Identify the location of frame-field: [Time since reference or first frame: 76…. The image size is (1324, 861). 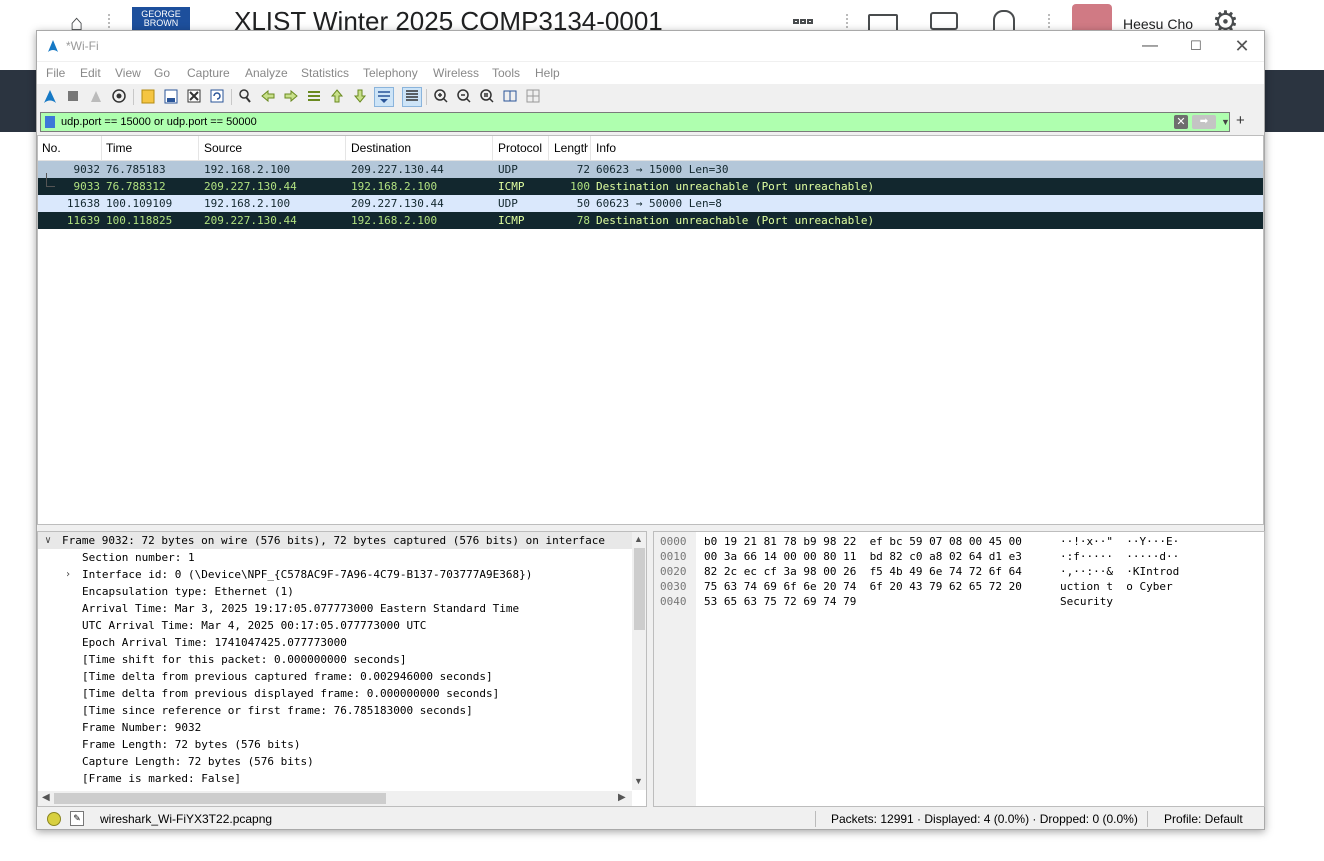
(335, 710).